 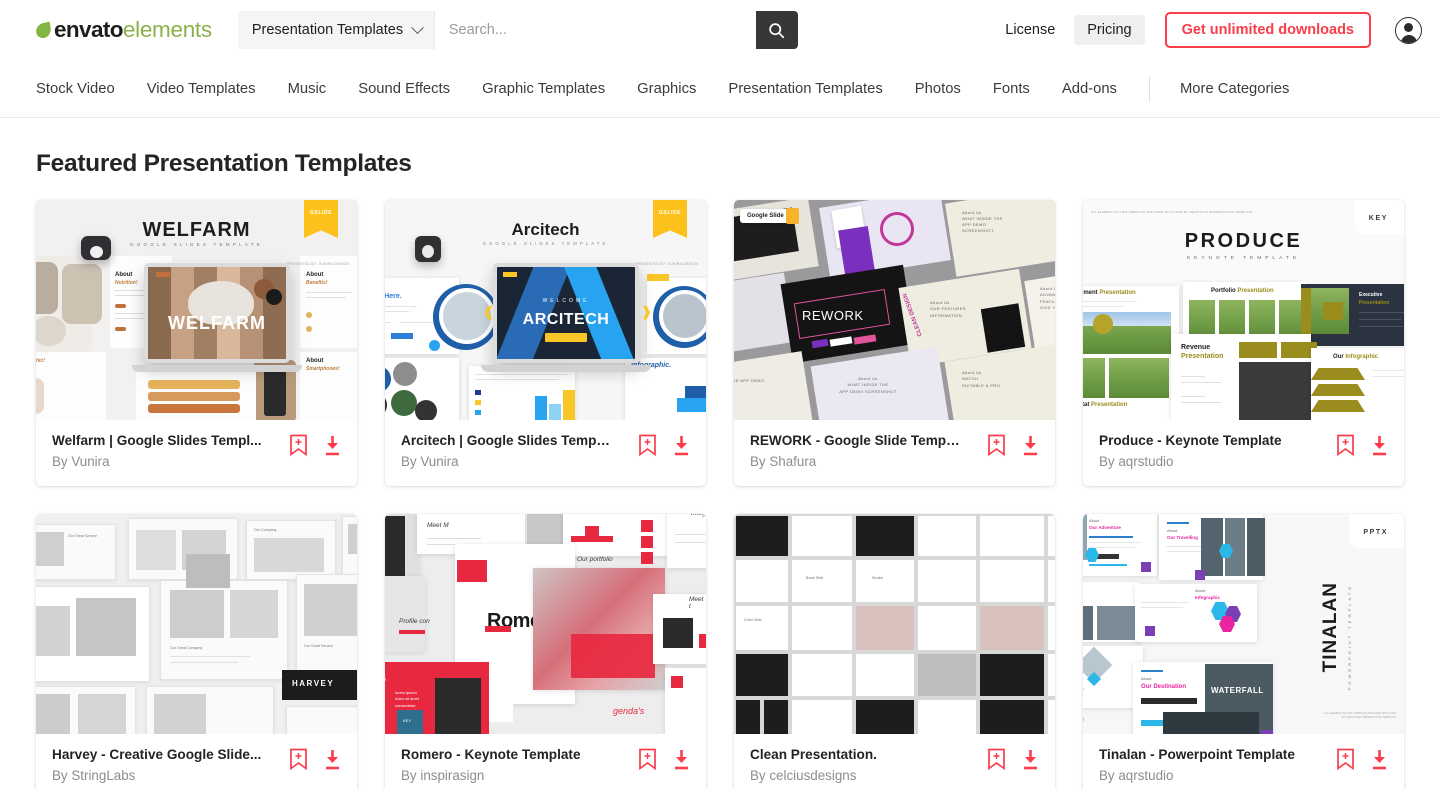 I want to click on template-card: Meet M Our portfolio Infog Romero, so click(x=545, y=651).